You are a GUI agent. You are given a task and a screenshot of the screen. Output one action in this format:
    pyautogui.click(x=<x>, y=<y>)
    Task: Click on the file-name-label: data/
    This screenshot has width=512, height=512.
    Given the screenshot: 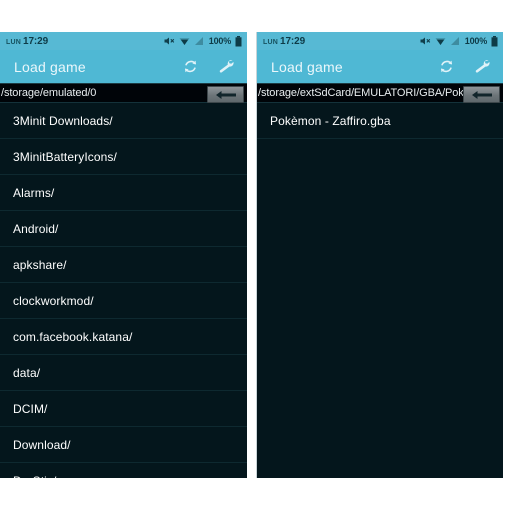 What is the action you would take?
    pyautogui.click(x=27, y=372)
    